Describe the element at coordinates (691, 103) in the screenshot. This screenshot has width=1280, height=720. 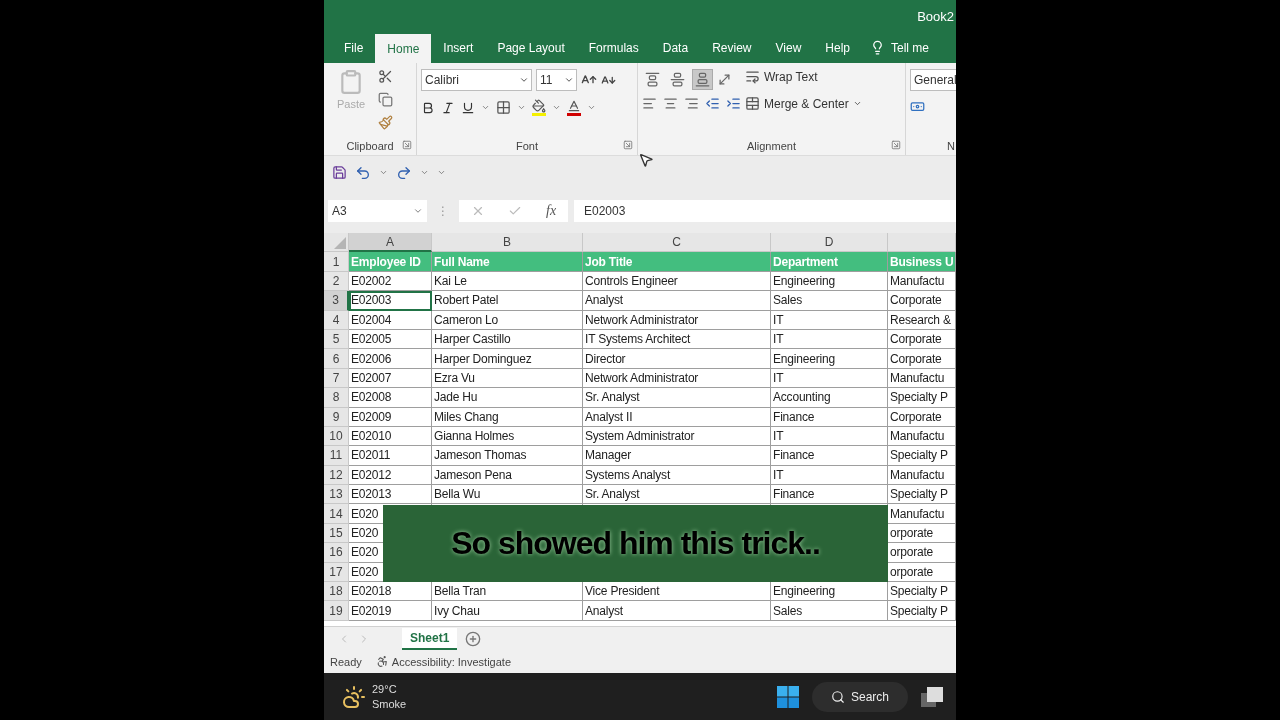
I see `align-right-icon` at that location.